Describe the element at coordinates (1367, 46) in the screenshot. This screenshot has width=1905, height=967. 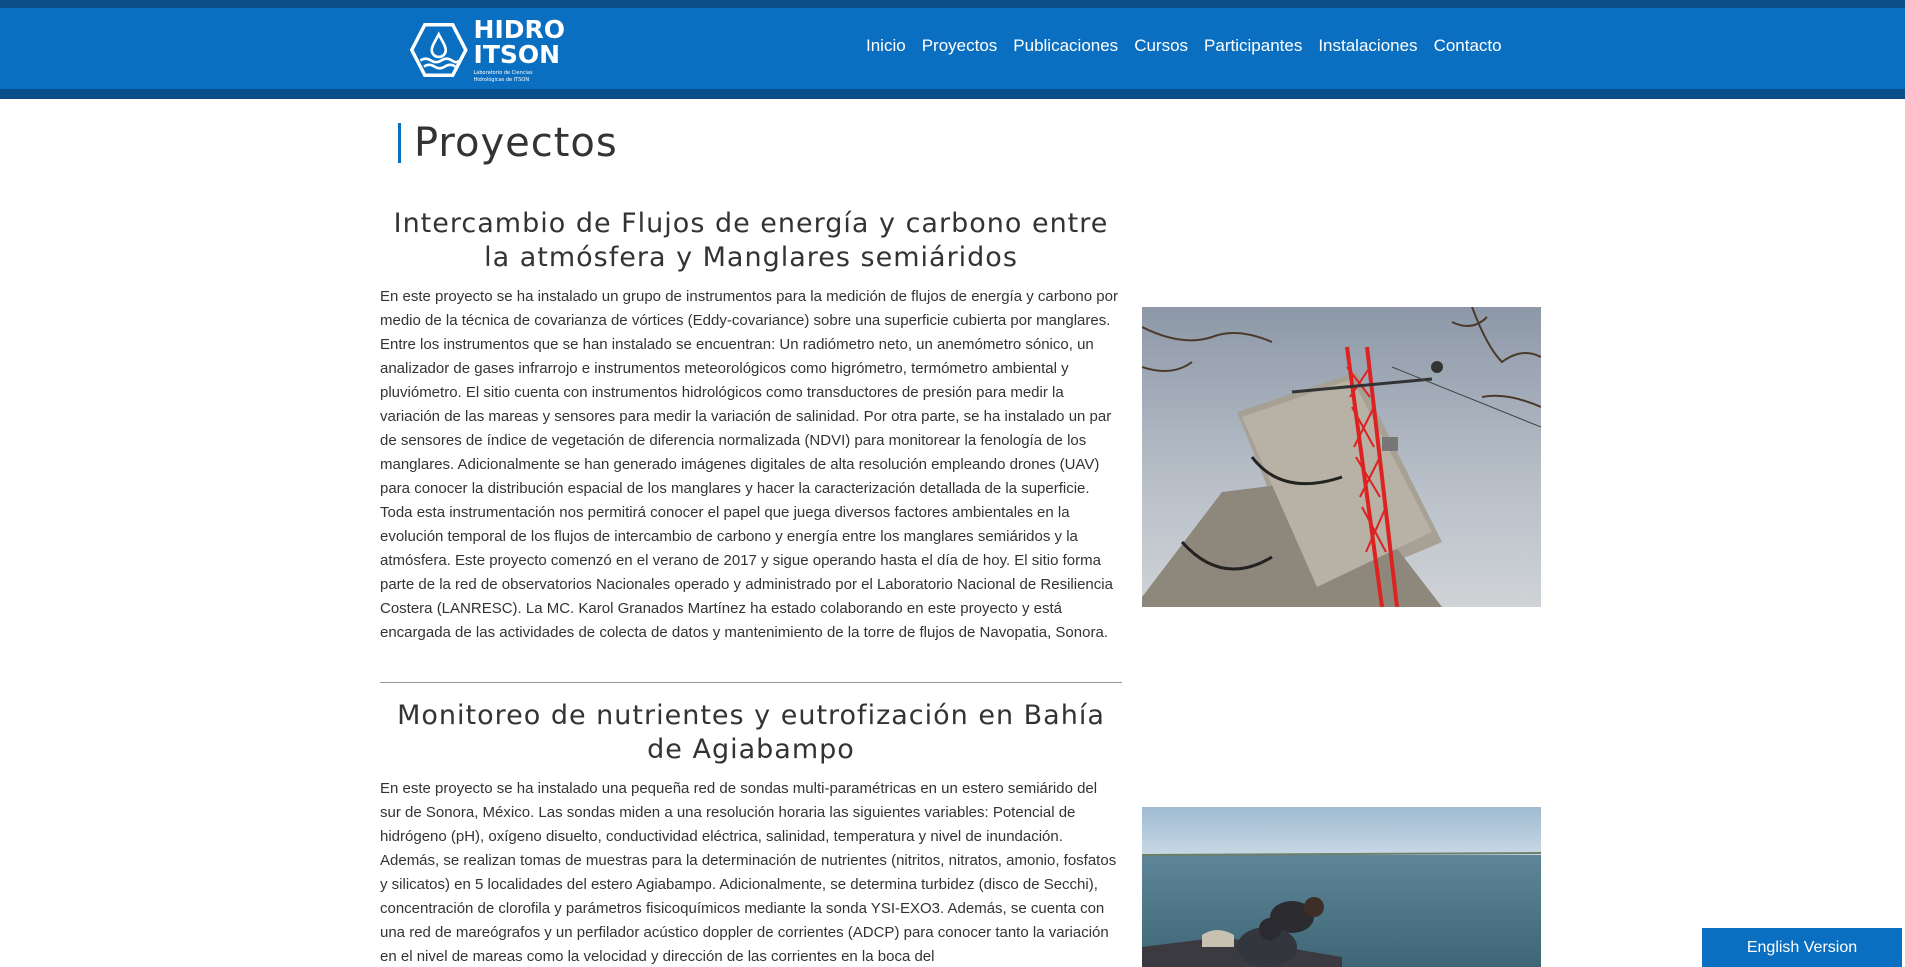
I see `nav-instalaciones: Instalaciones` at that location.